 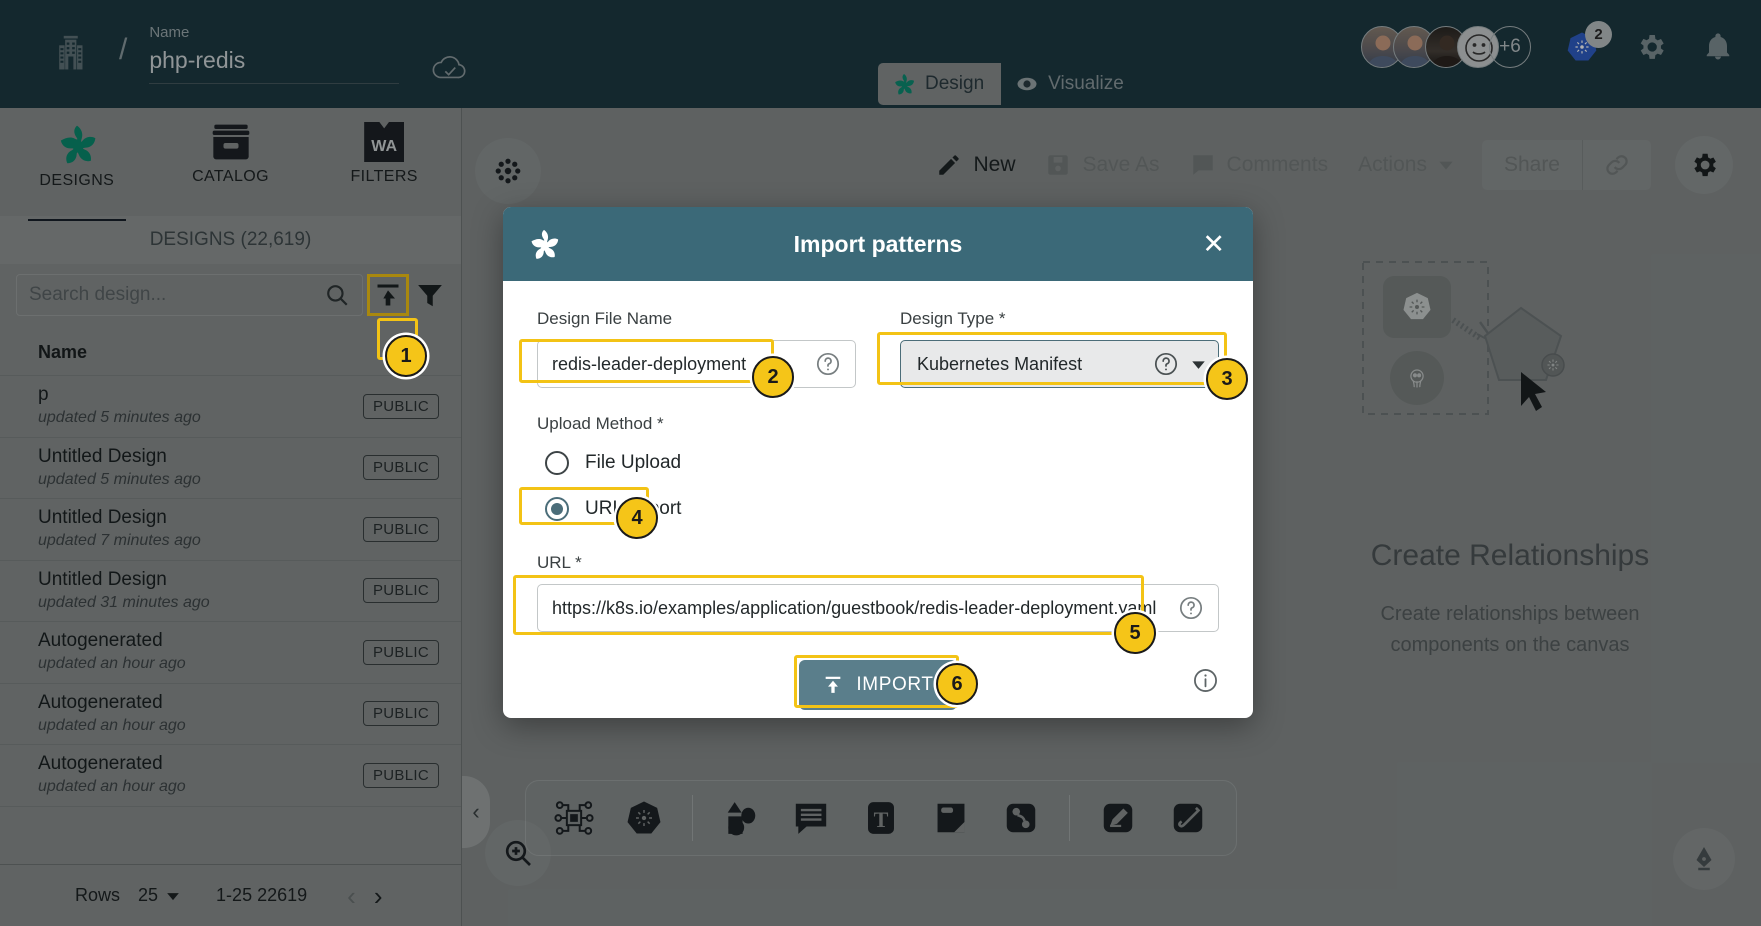 I want to click on radio-file-upload: File Upload, so click(x=613, y=463).